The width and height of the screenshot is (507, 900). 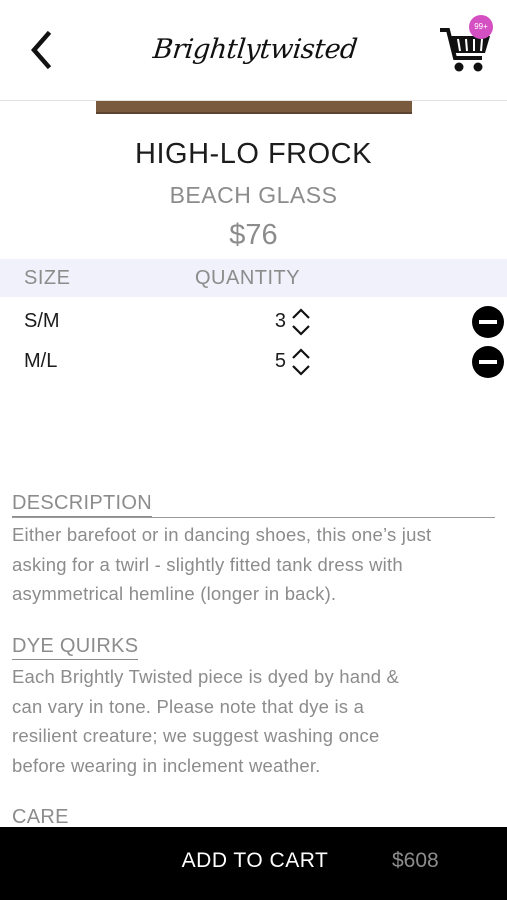 I want to click on size-row-sm: S/M 3, so click(x=253, y=322).